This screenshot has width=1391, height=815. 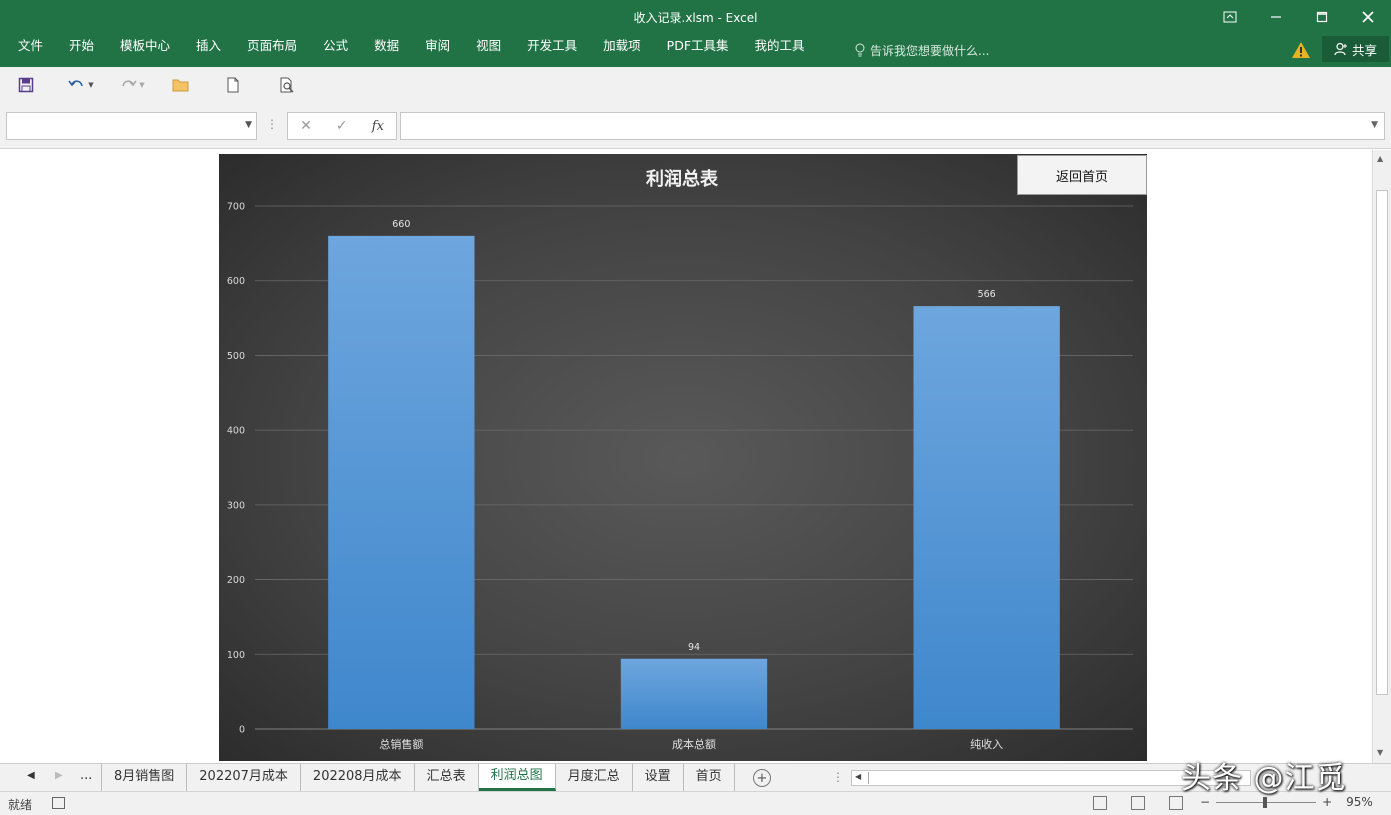 I want to click on add-sheet-icon: +, so click(x=762, y=778).